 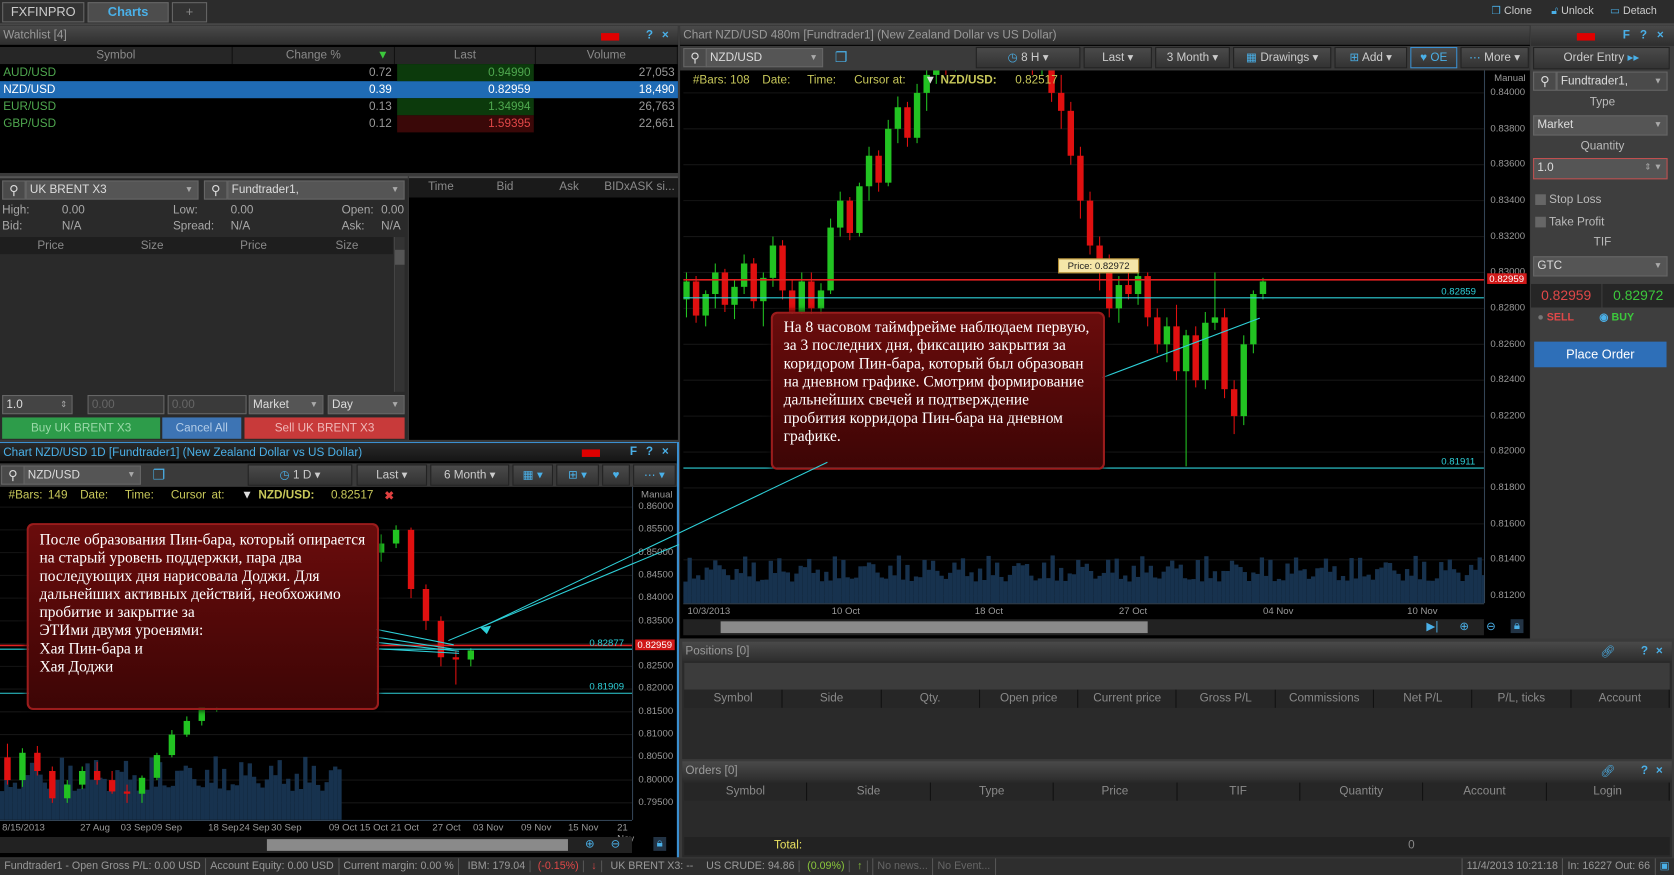 I want to click on limit-price-input: 0.00, so click(x=126, y=405).